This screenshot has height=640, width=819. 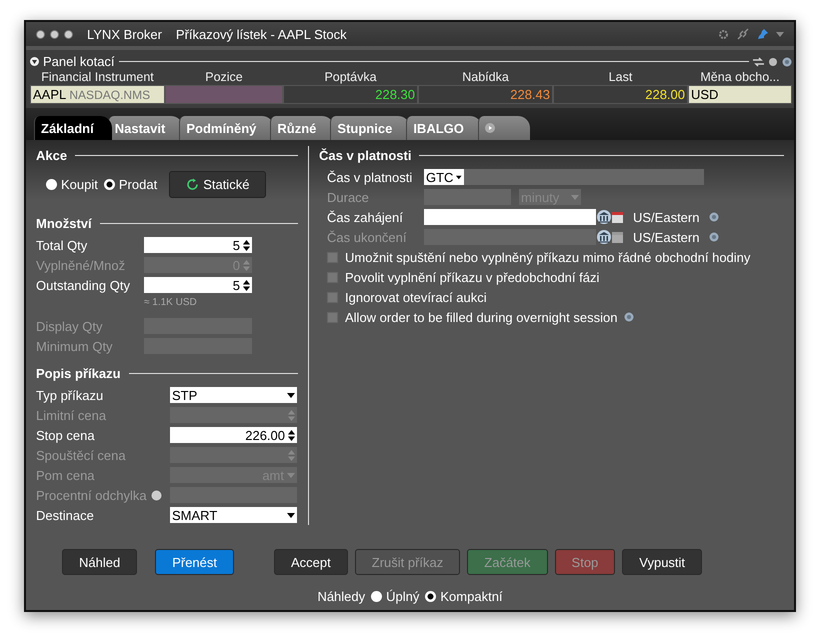 I want to click on action-button: Accept, so click(x=311, y=562).